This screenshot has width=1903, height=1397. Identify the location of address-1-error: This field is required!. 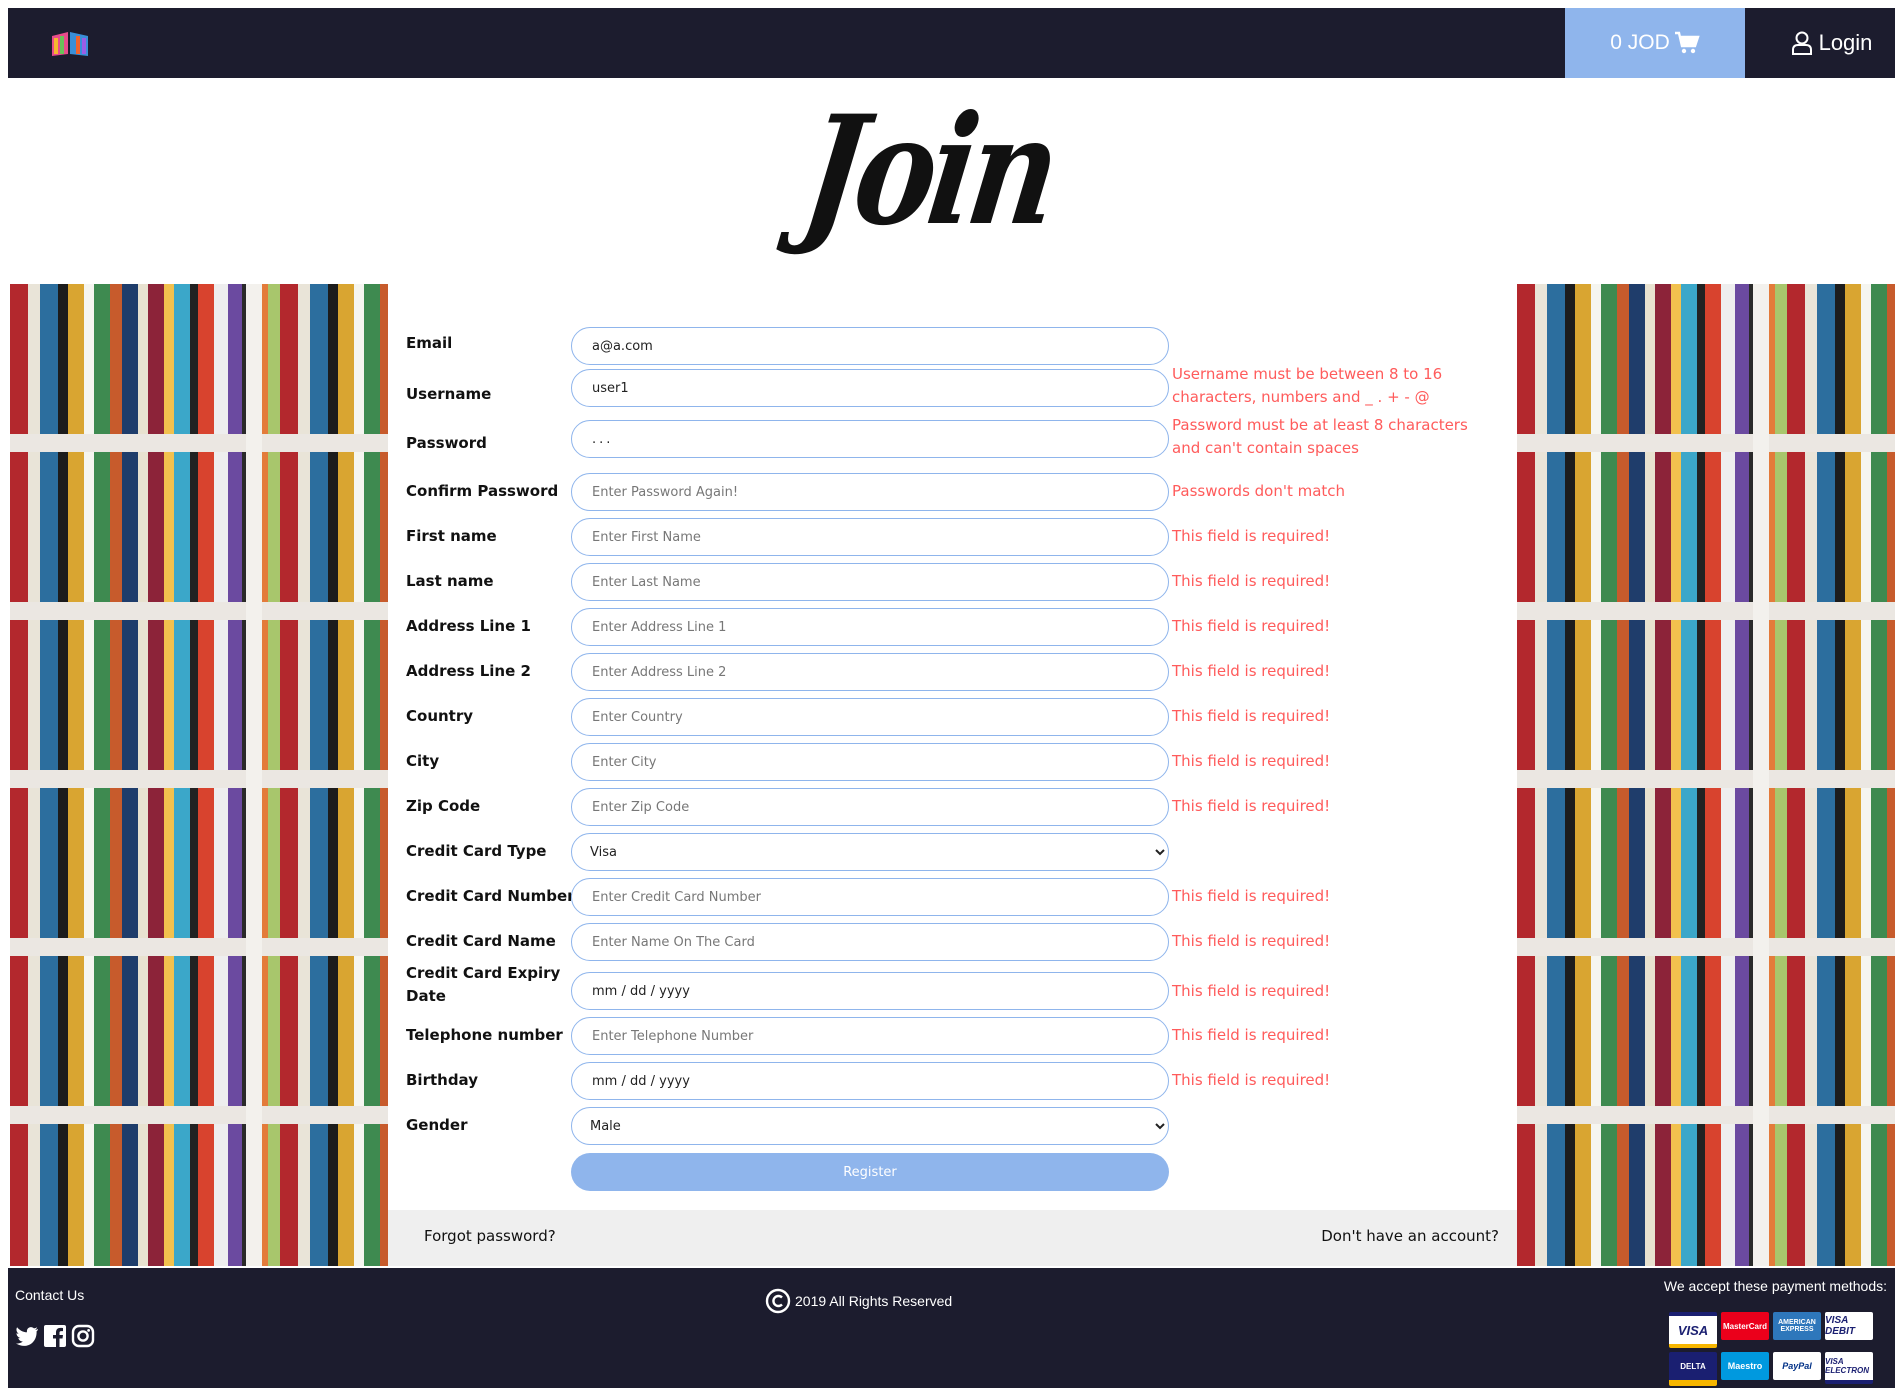
(1251, 626).